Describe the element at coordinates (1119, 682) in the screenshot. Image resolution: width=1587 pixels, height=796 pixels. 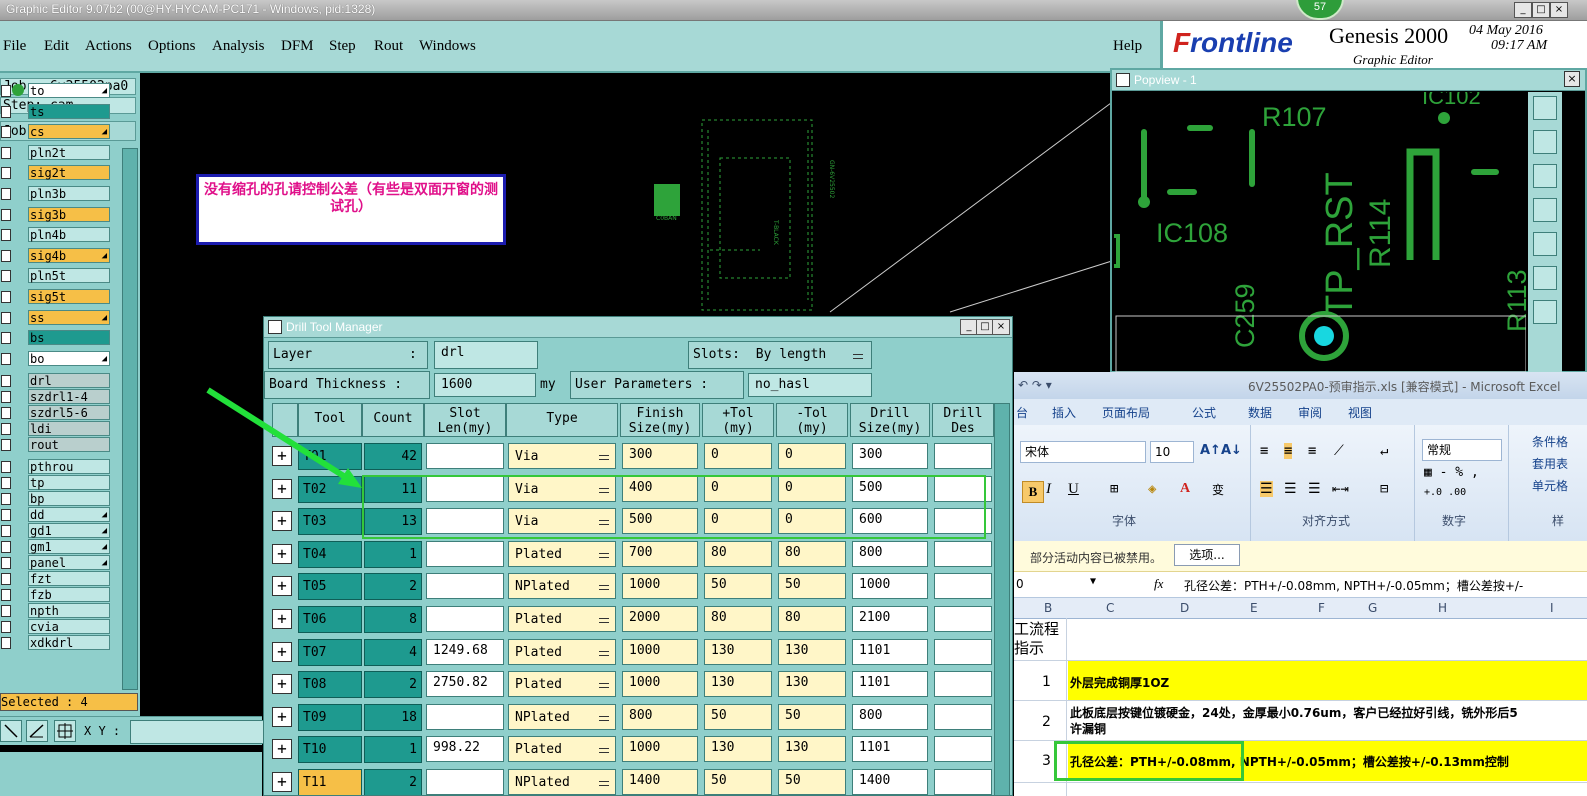
I see `row-1-text: 外层完成铜厚1OZ` at that location.